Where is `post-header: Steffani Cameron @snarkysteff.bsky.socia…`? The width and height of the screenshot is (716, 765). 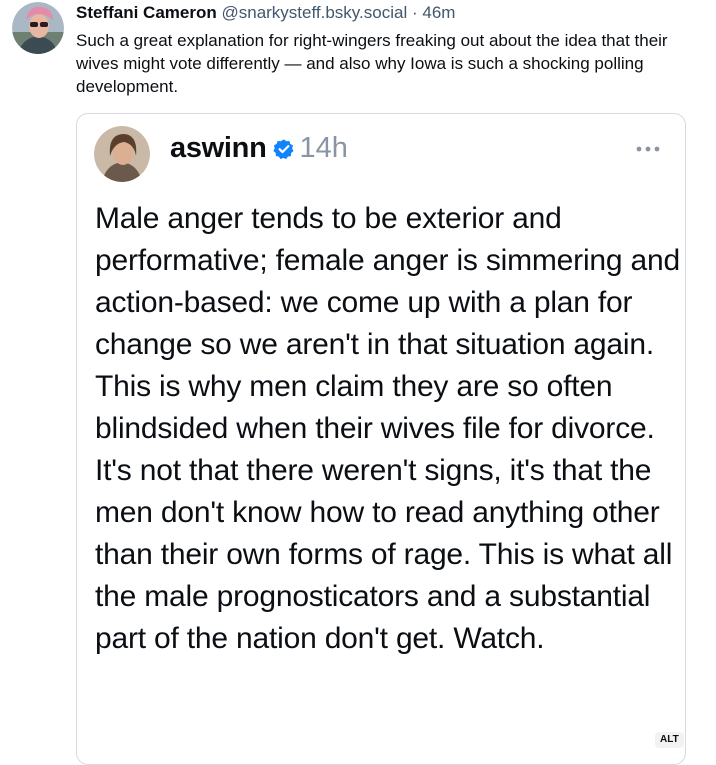
post-header: Steffani Cameron @snarkysteff.bsky.socia… is located at coordinates (265, 13).